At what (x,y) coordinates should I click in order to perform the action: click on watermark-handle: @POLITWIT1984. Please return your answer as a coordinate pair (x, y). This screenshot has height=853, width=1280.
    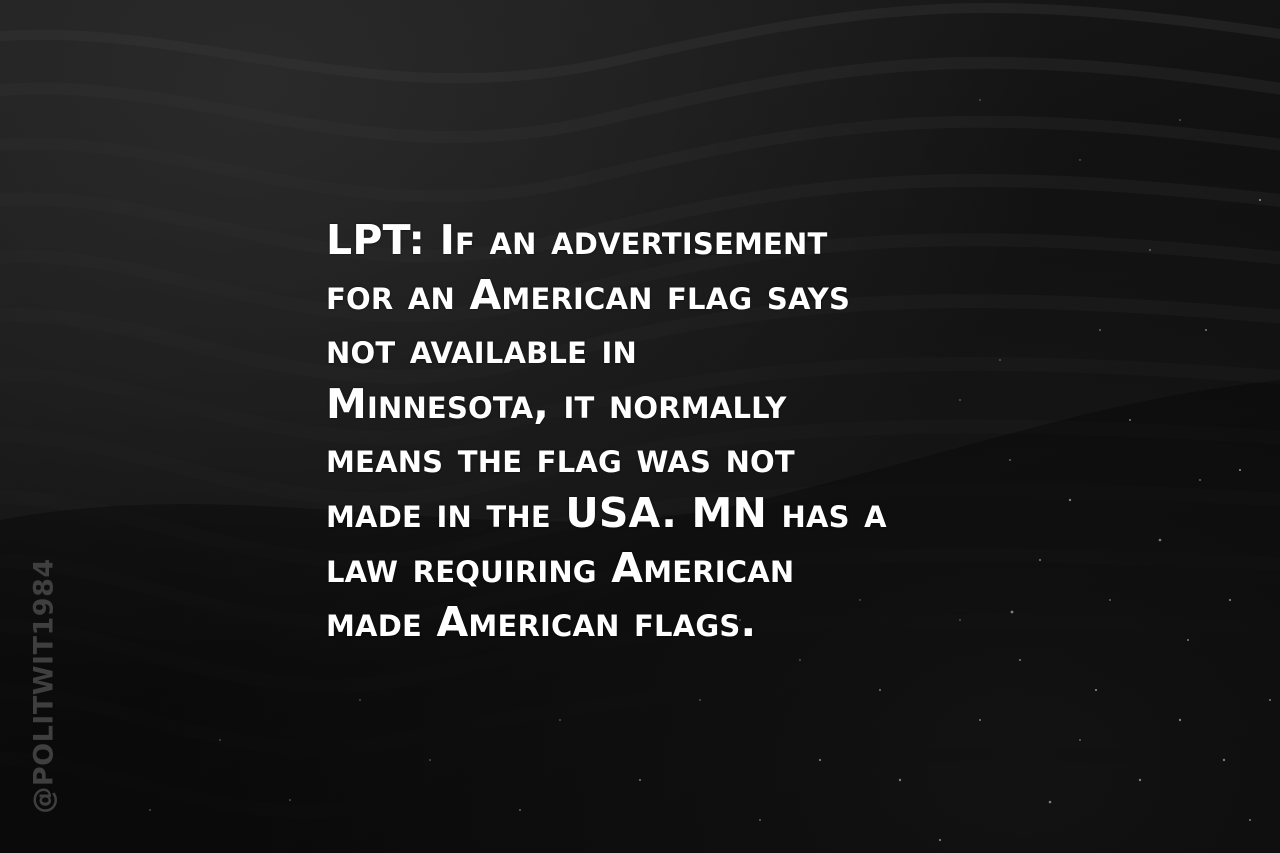
    Looking at the image, I should click on (44, 686).